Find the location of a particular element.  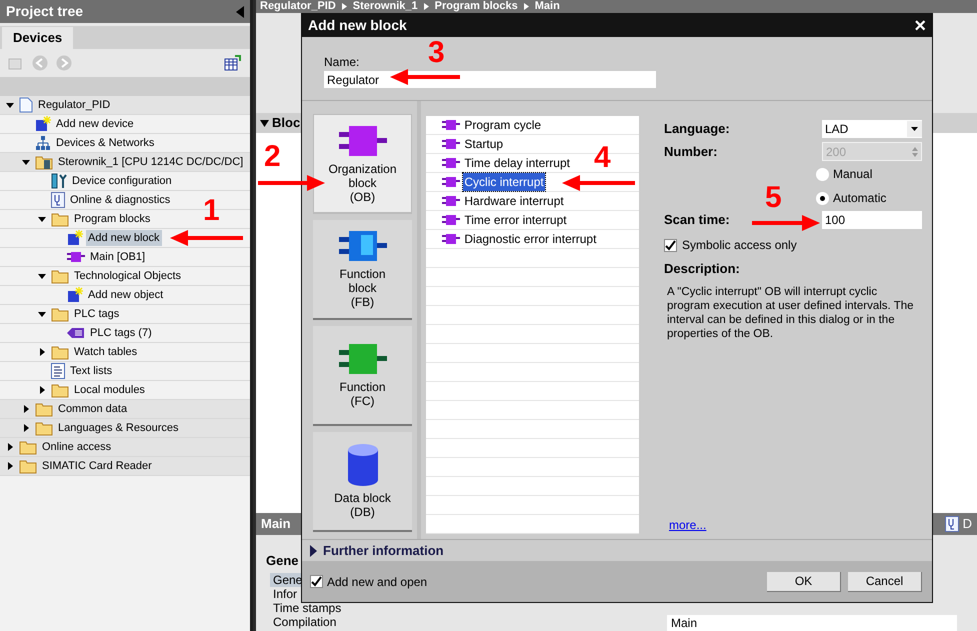

device-config-icon is located at coordinates (59, 181).